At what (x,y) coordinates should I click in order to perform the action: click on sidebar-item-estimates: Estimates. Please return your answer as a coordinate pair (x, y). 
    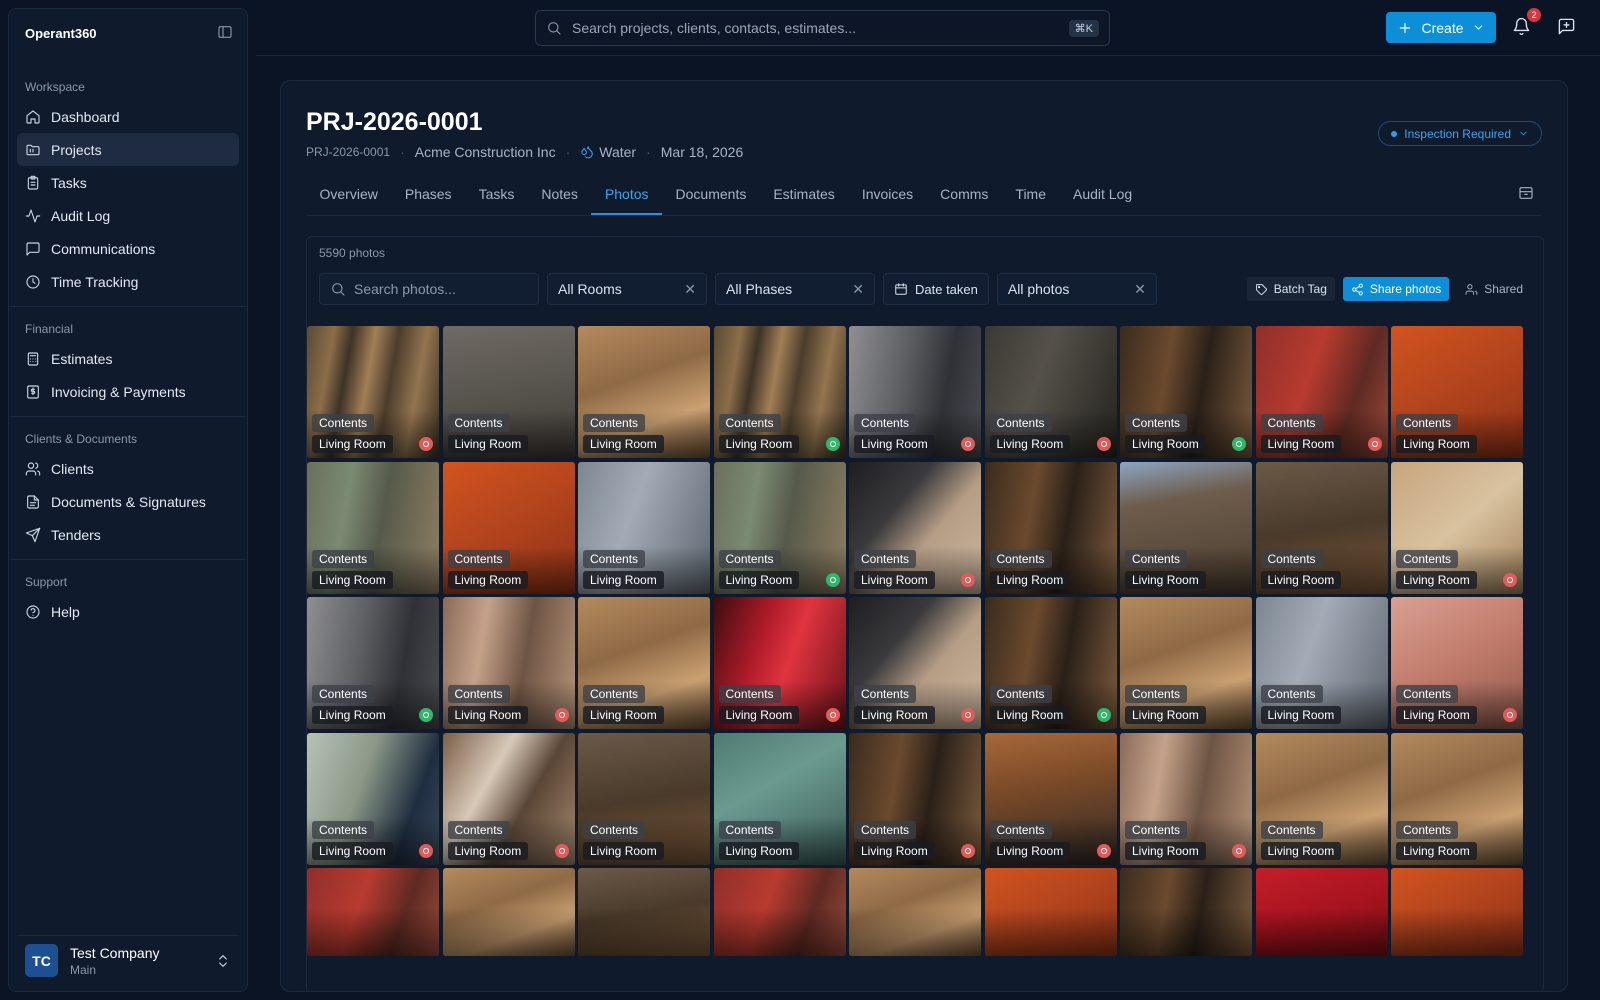
    Looking at the image, I should click on (128, 358).